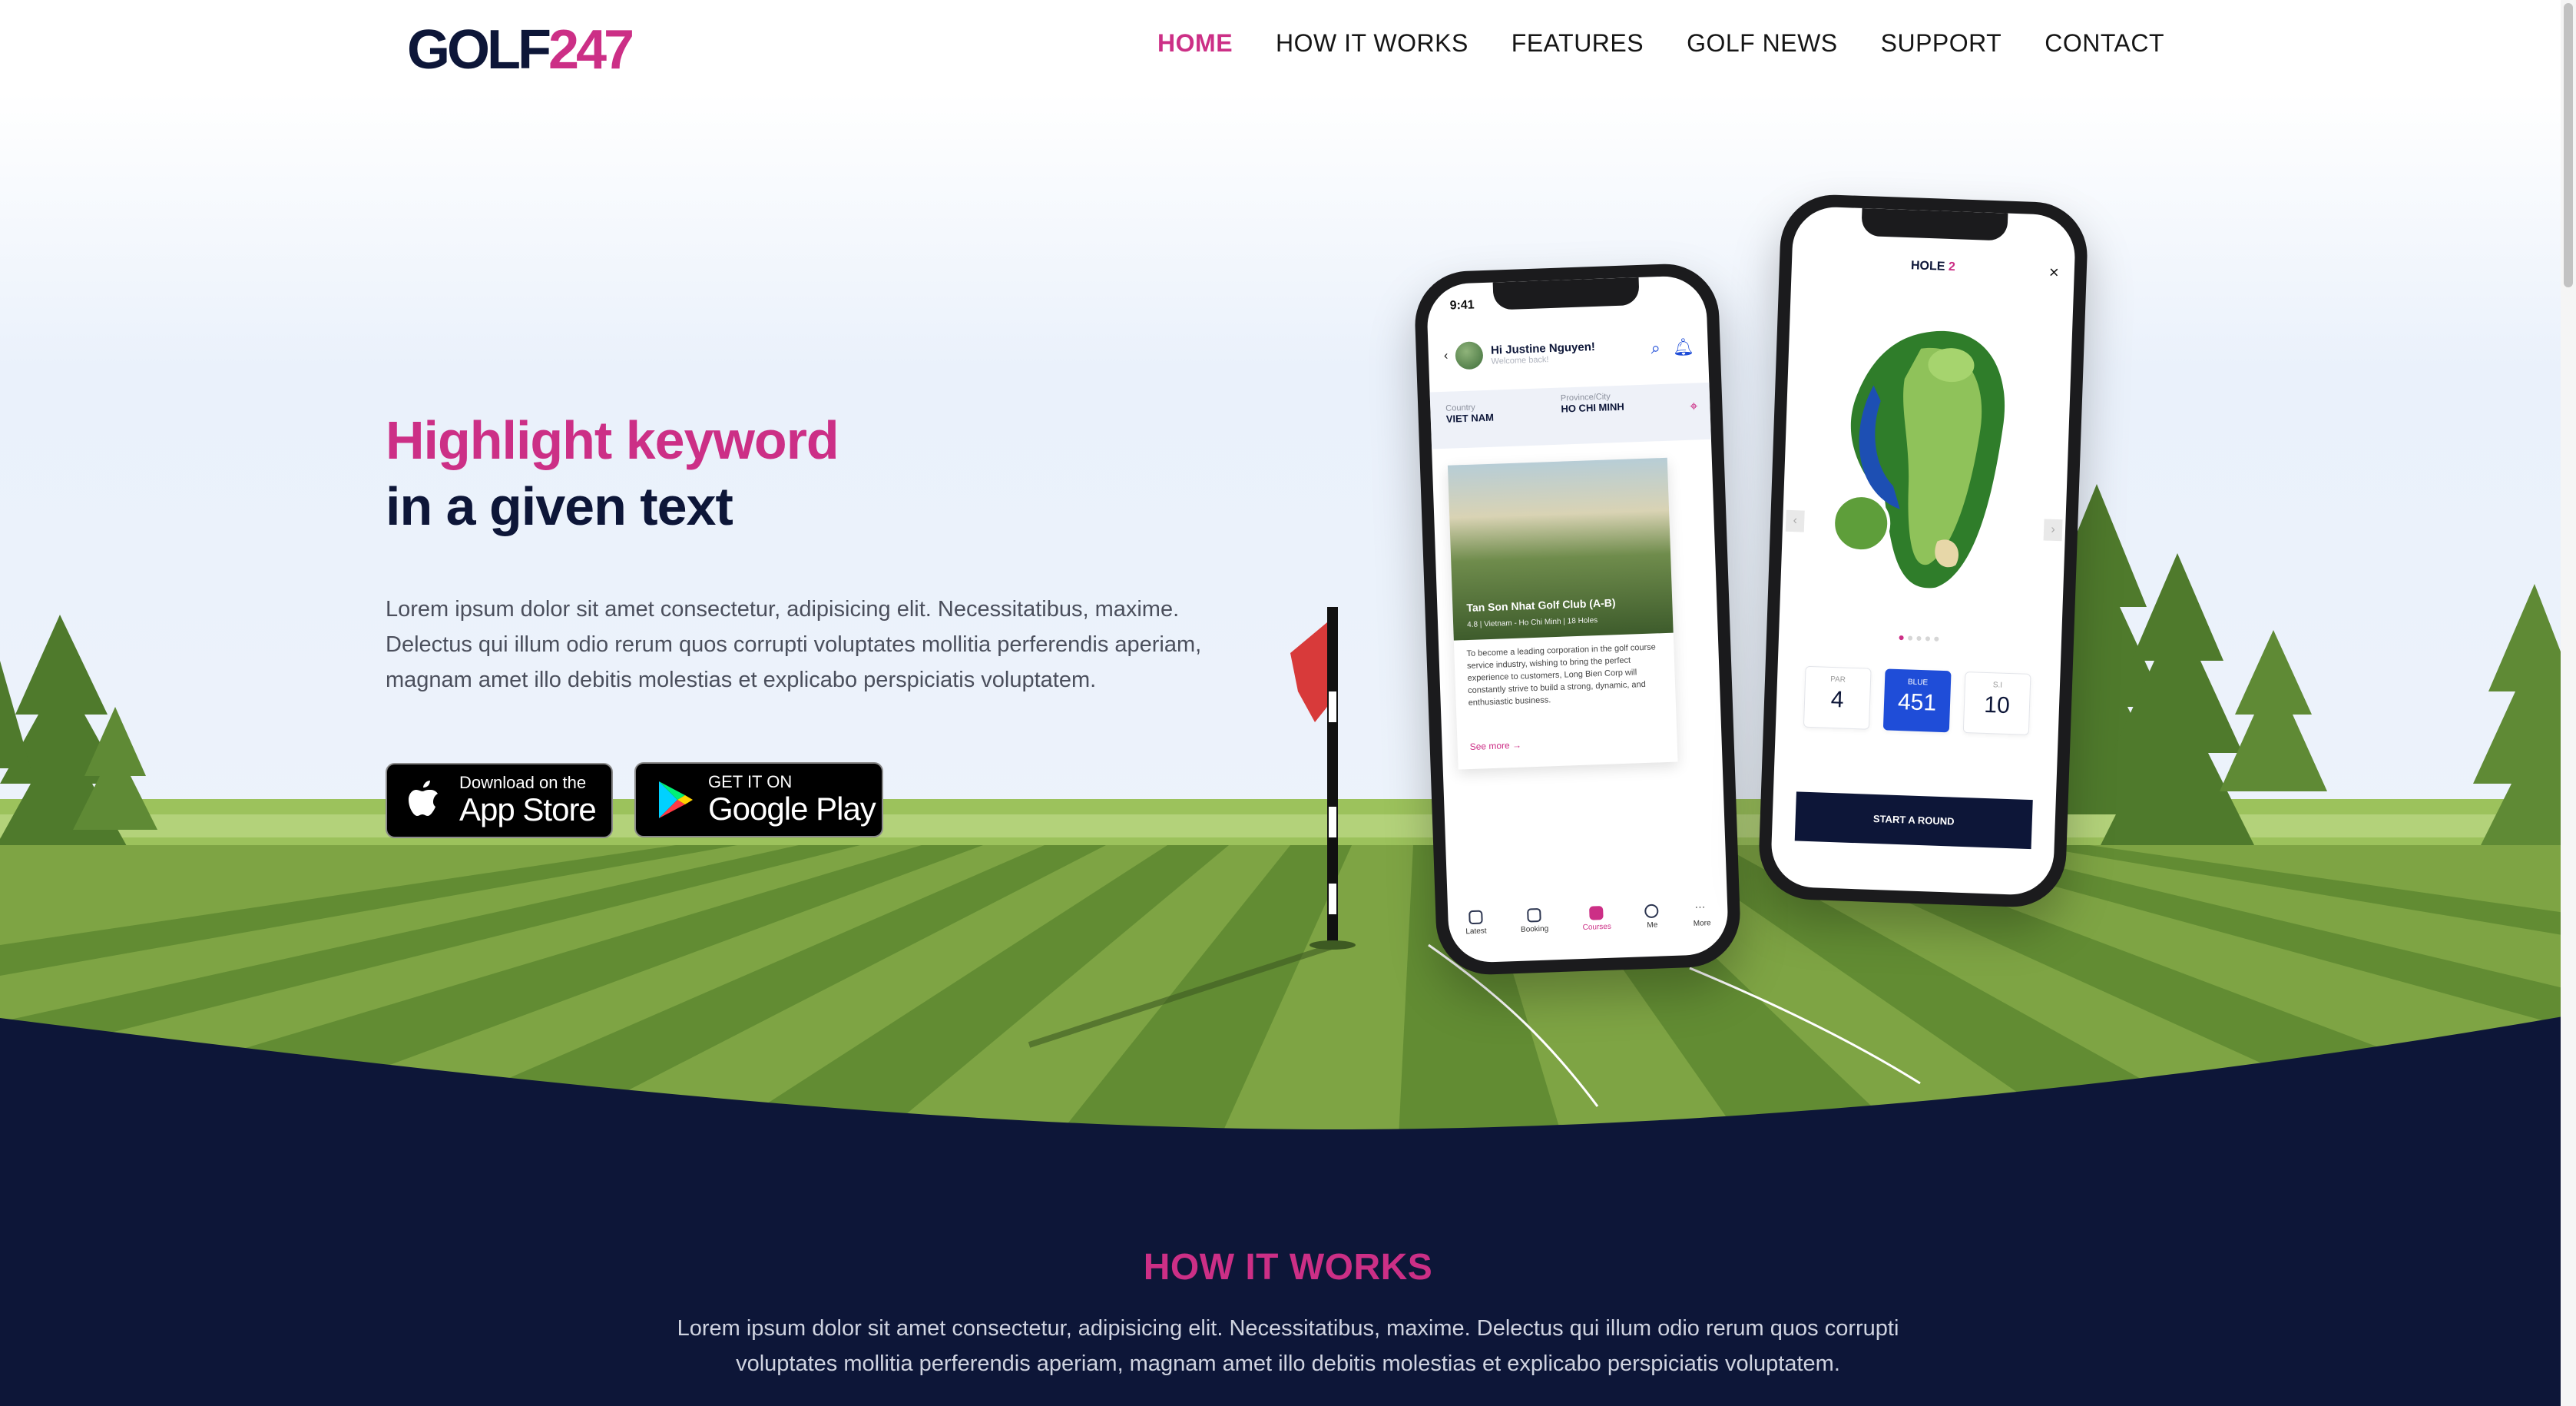 The height and width of the screenshot is (1406, 2576). Describe the element at coordinates (1997, 685) in the screenshot. I see `si-label: S.I` at that location.